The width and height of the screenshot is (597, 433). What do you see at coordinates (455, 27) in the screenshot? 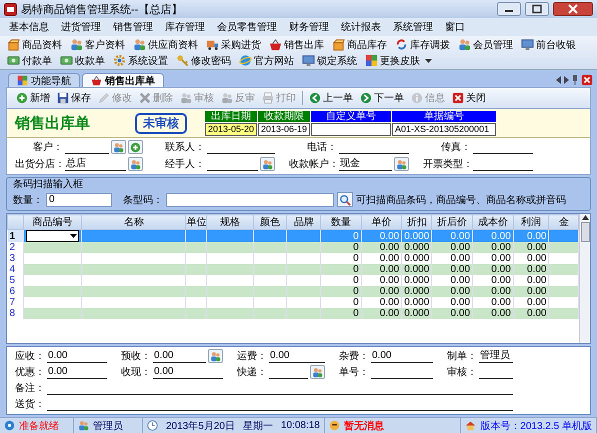
I see `menu-item: 窗口` at bounding box center [455, 27].